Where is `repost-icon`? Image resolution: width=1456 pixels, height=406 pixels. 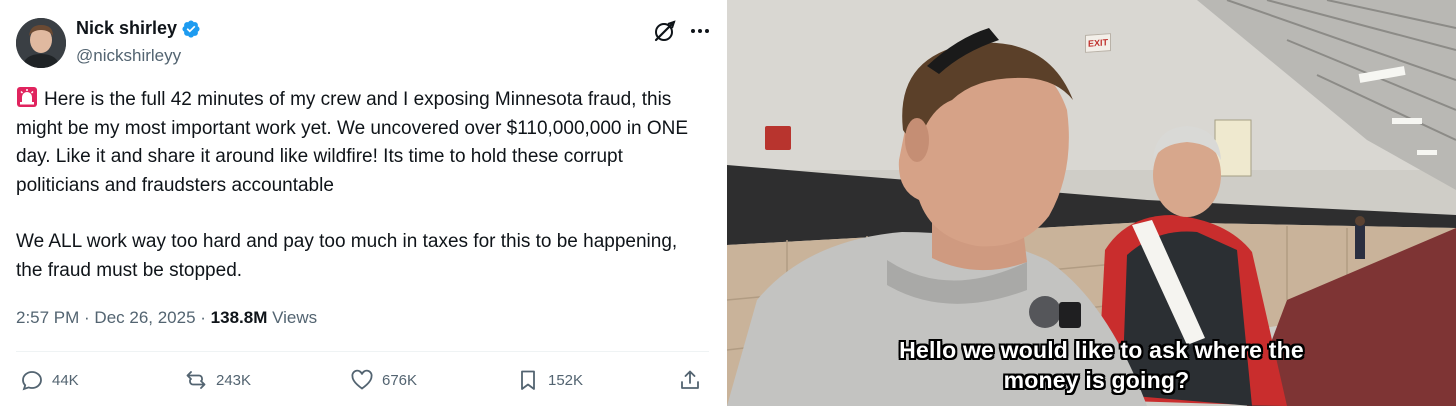 repost-icon is located at coordinates (196, 380).